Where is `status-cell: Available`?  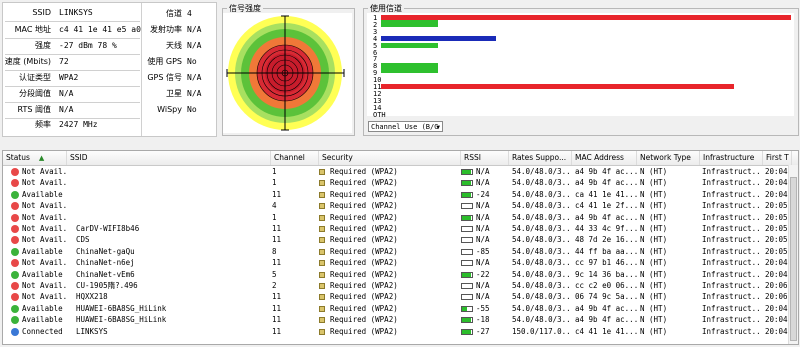 status-cell: Available is located at coordinates (42, 274).